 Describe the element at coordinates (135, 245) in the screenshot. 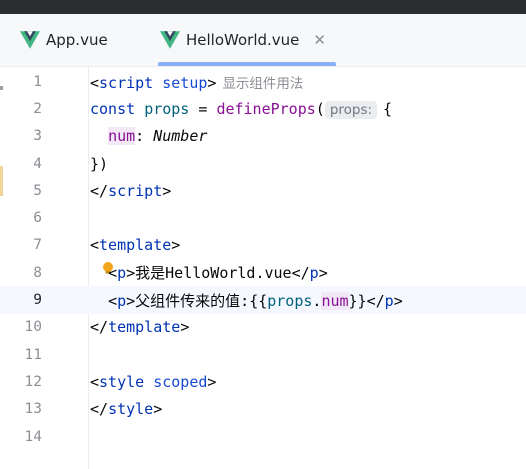

I see `line-code: <template>` at that location.